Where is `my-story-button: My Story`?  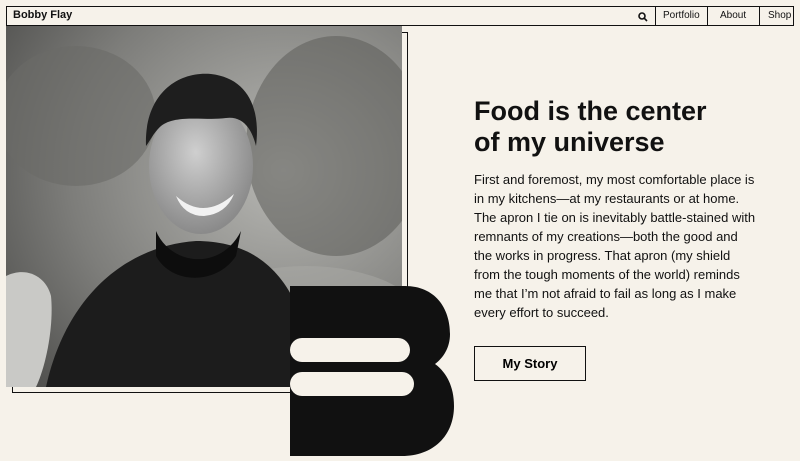 my-story-button: My Story is located at coordinates (530, 363).